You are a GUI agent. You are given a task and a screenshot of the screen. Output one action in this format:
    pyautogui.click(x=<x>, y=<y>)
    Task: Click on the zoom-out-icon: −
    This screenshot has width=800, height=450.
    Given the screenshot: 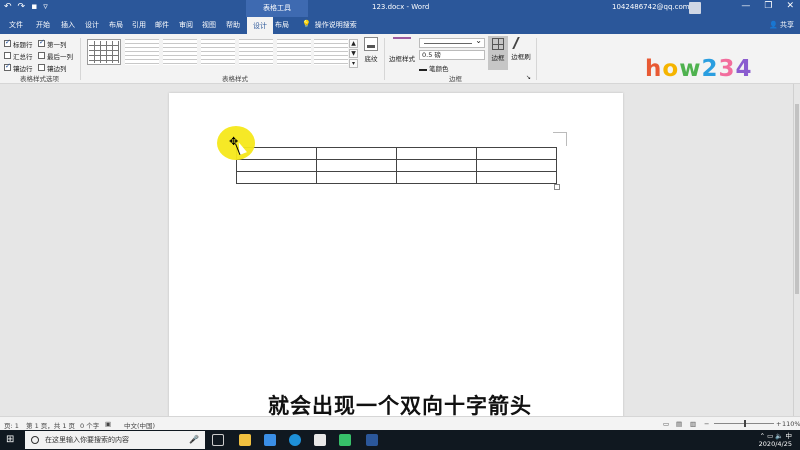 What is the action you would take?
    pyautogui.click(x=706, y=424)
    